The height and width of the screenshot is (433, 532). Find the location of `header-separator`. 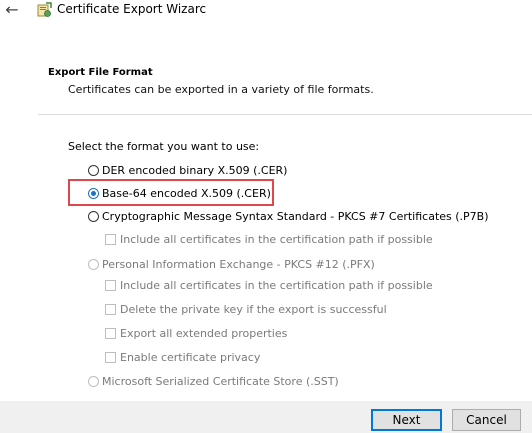

header-separator is located at coordinates (285, 114).